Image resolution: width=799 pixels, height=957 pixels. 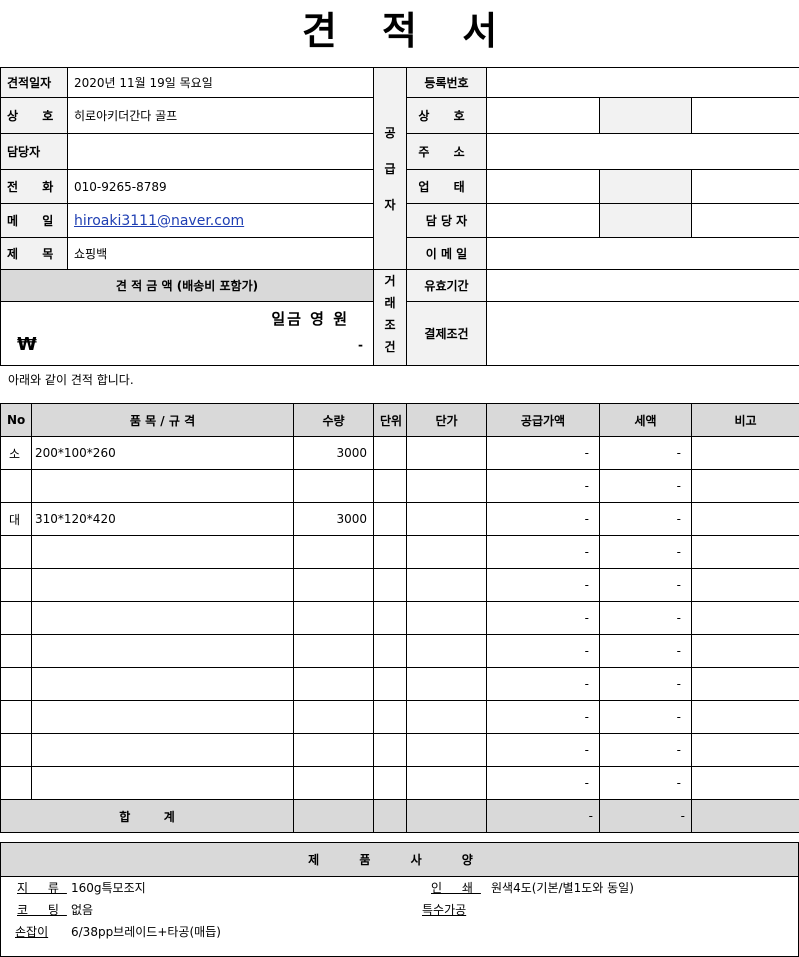 I want to click on supplier-company-extra, so click(x=645, y=115).